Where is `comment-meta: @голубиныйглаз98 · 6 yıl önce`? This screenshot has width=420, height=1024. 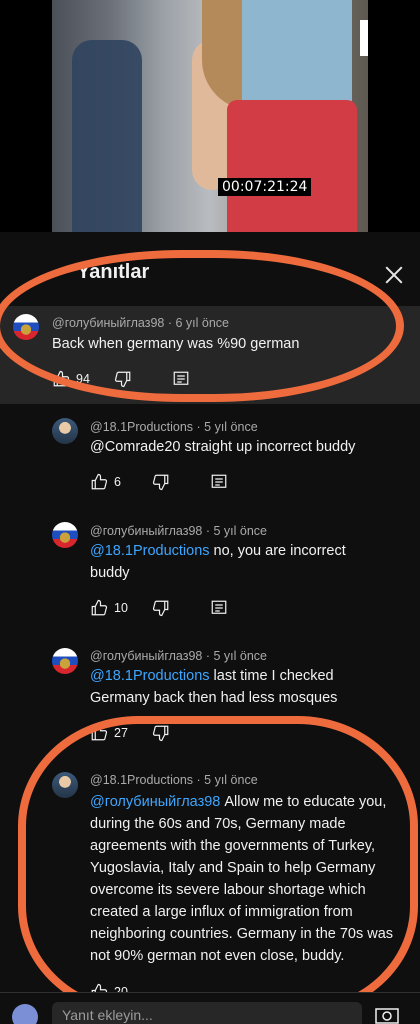 comment-meta: @голубиныйглаз98 · 6 yıl önce is located at coordinates (140, 323).